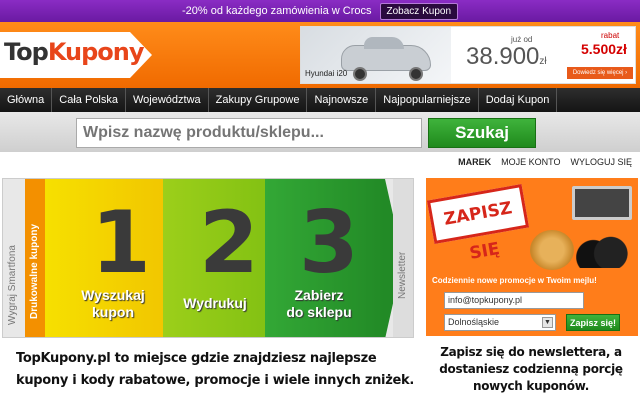 The image size is (640, 400). I want to click on nav-item-najpopularniejsze: Najpopularniejsze, so click(427, 100).